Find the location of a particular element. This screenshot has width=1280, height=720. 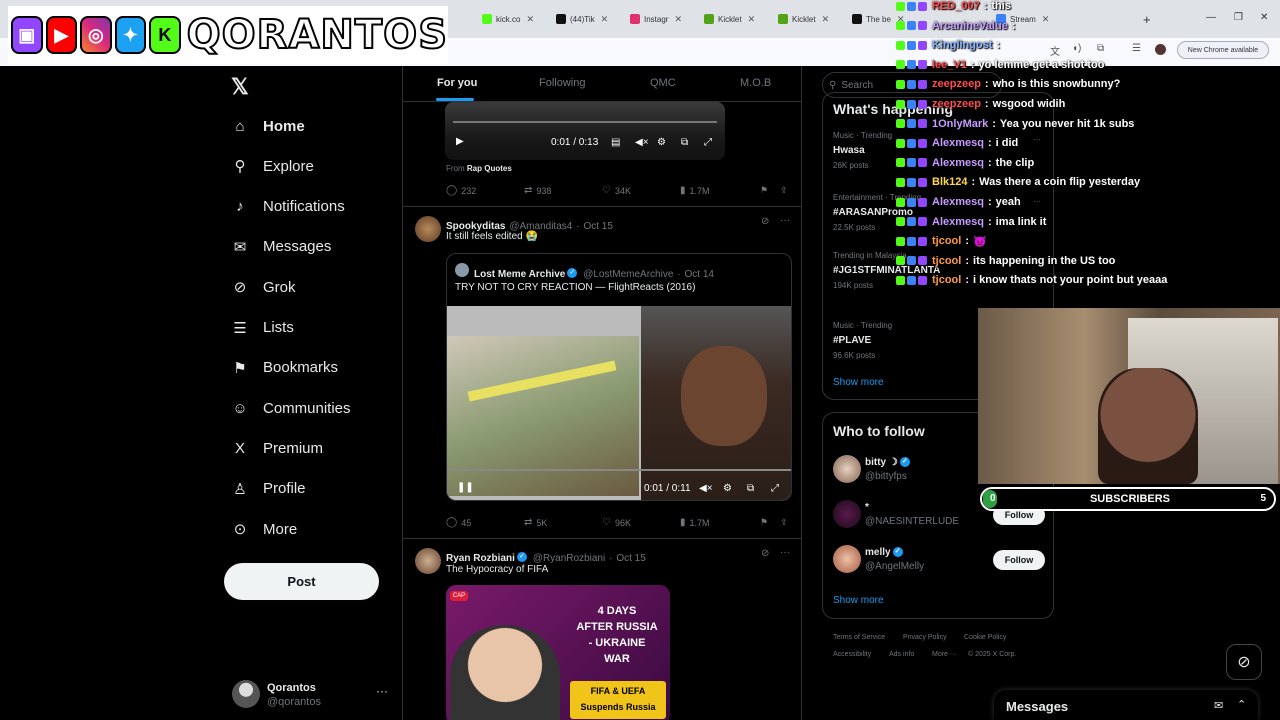

reply-button: ◯ 232 is located at coordinates (461, 190).